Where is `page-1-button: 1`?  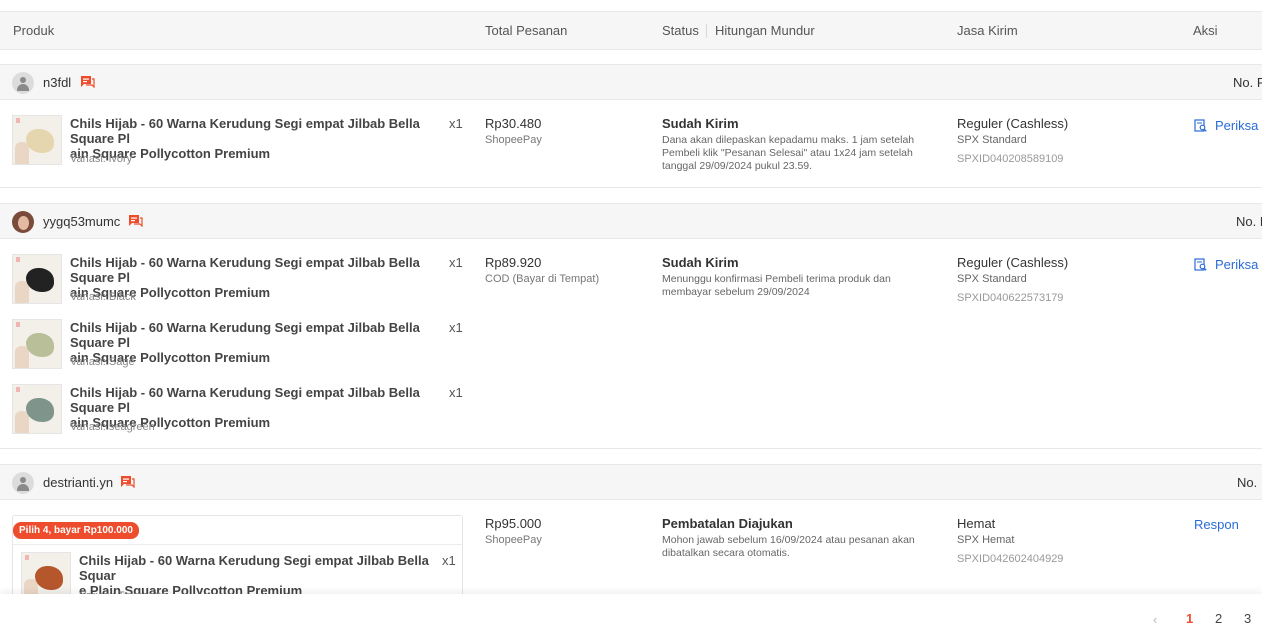
page-1-button: 1 is located at coordinates (1189, 618).